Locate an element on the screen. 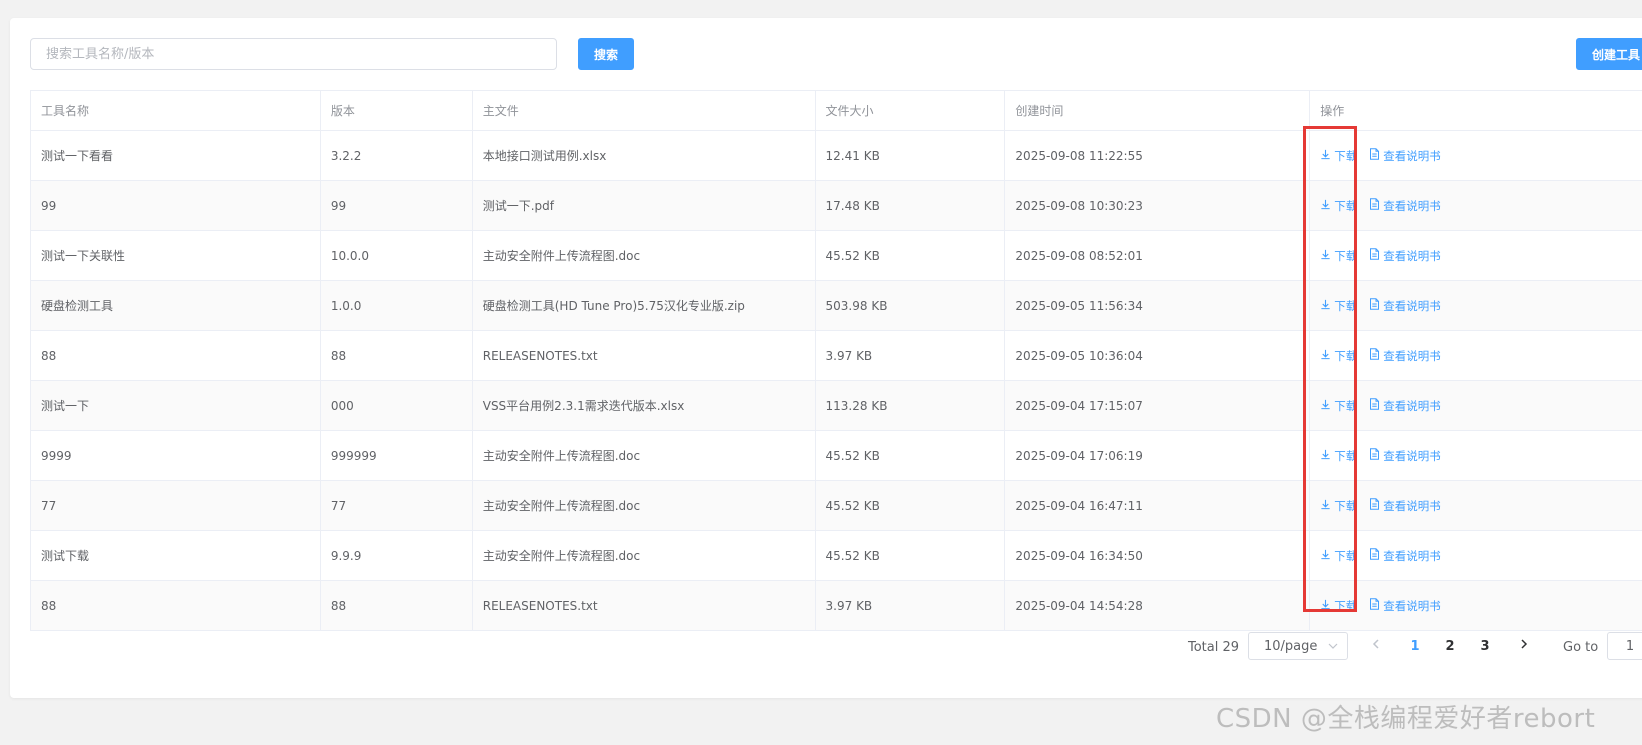  cell-tool-name: 88 is located at coordinates (176, 355).